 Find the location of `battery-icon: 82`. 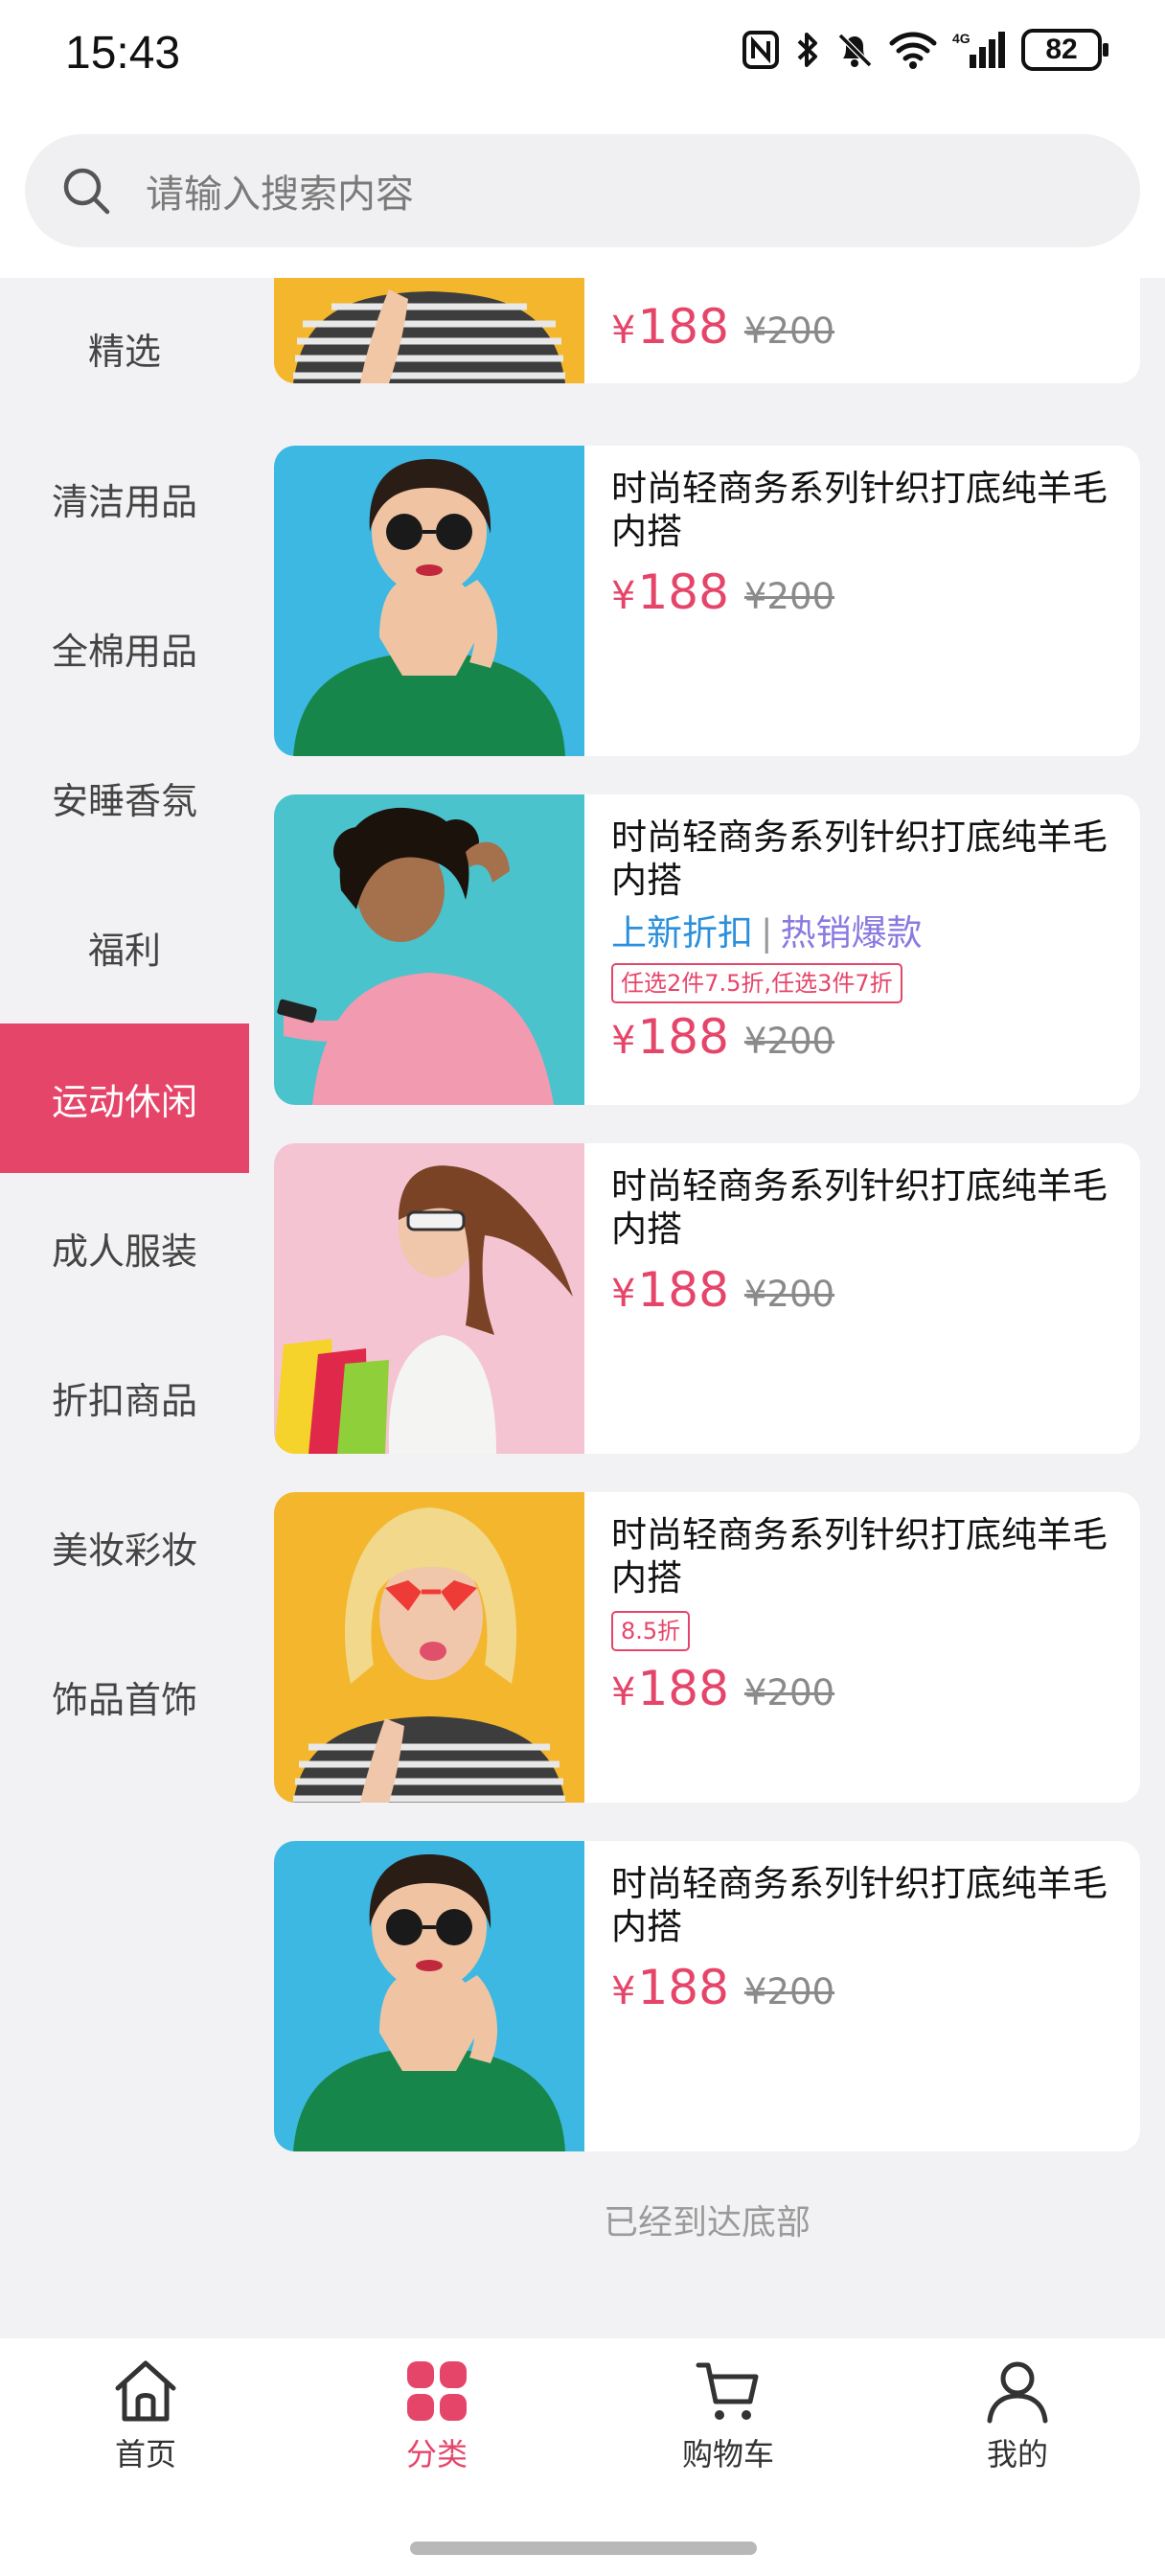

battery-icon: 82 is located at coordinates (1065, 50).